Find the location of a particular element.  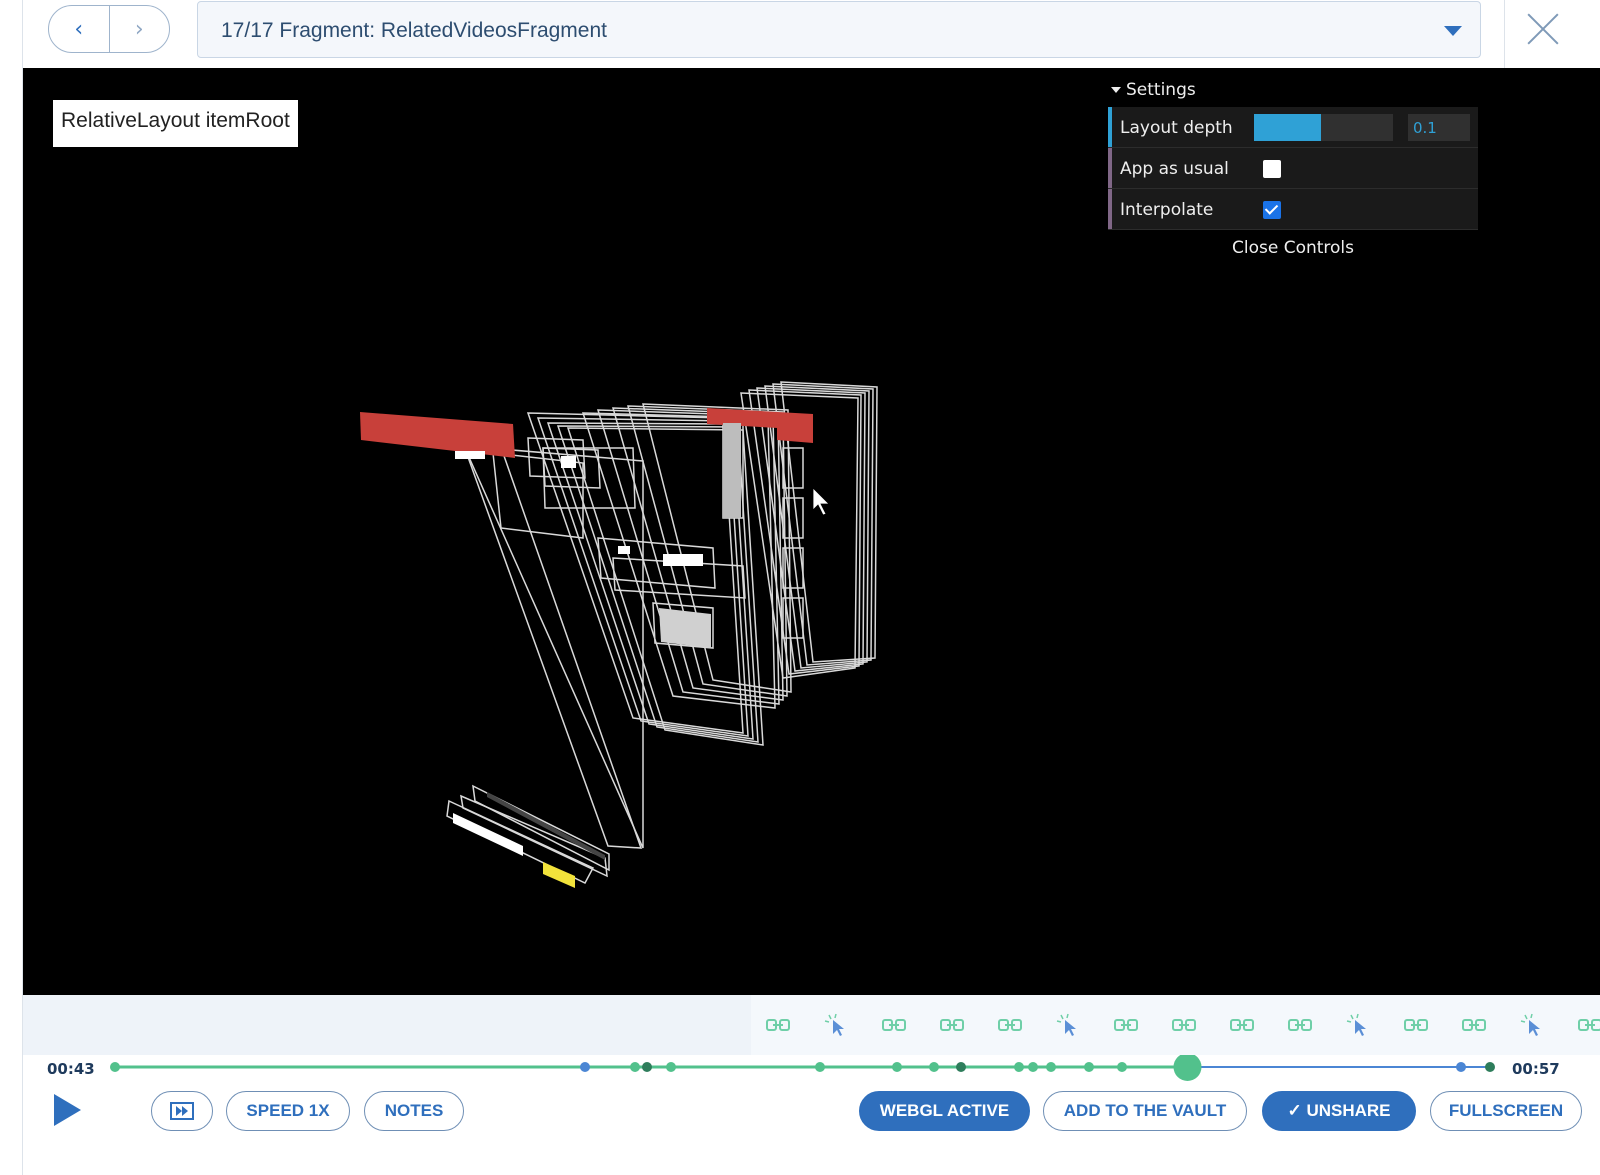

interpolate-label: Interpolate is located at coordinates (1167, 210).